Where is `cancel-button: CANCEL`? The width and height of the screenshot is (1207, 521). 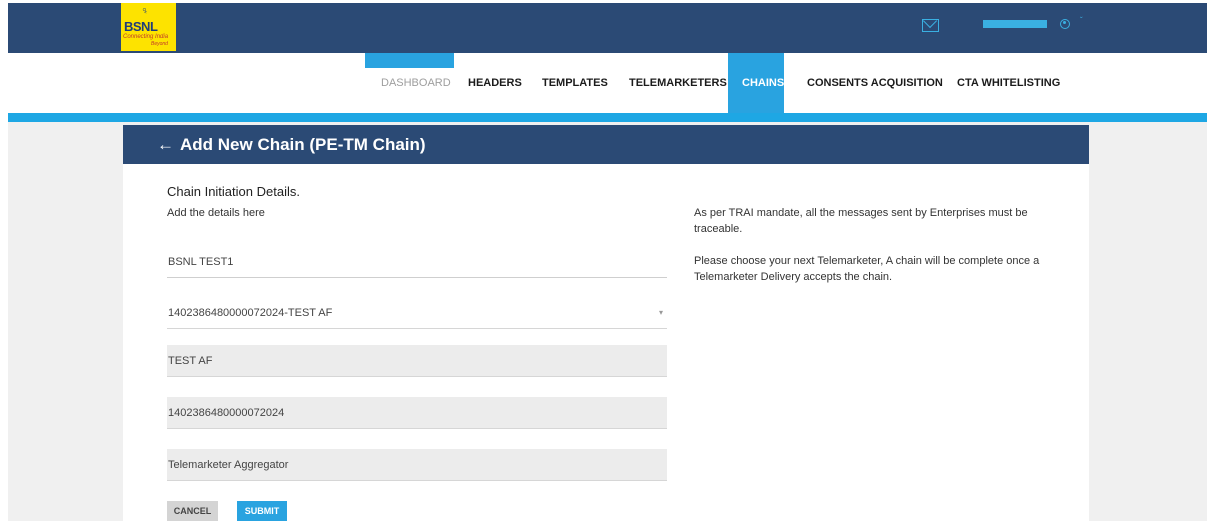
cancel-button: CANCEL is located at coordinates (192, 511).